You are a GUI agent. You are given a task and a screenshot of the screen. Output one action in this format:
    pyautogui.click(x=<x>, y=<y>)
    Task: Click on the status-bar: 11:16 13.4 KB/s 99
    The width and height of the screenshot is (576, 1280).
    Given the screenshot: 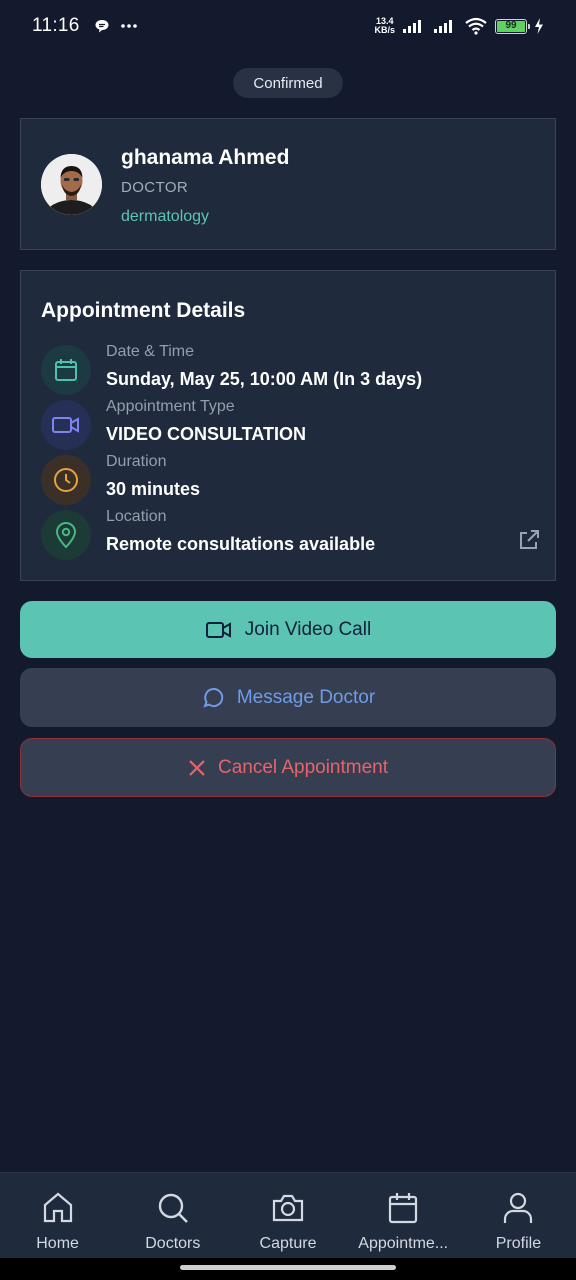 What is the action you would take?
    pyautogui.click(x=288, y=26)
    